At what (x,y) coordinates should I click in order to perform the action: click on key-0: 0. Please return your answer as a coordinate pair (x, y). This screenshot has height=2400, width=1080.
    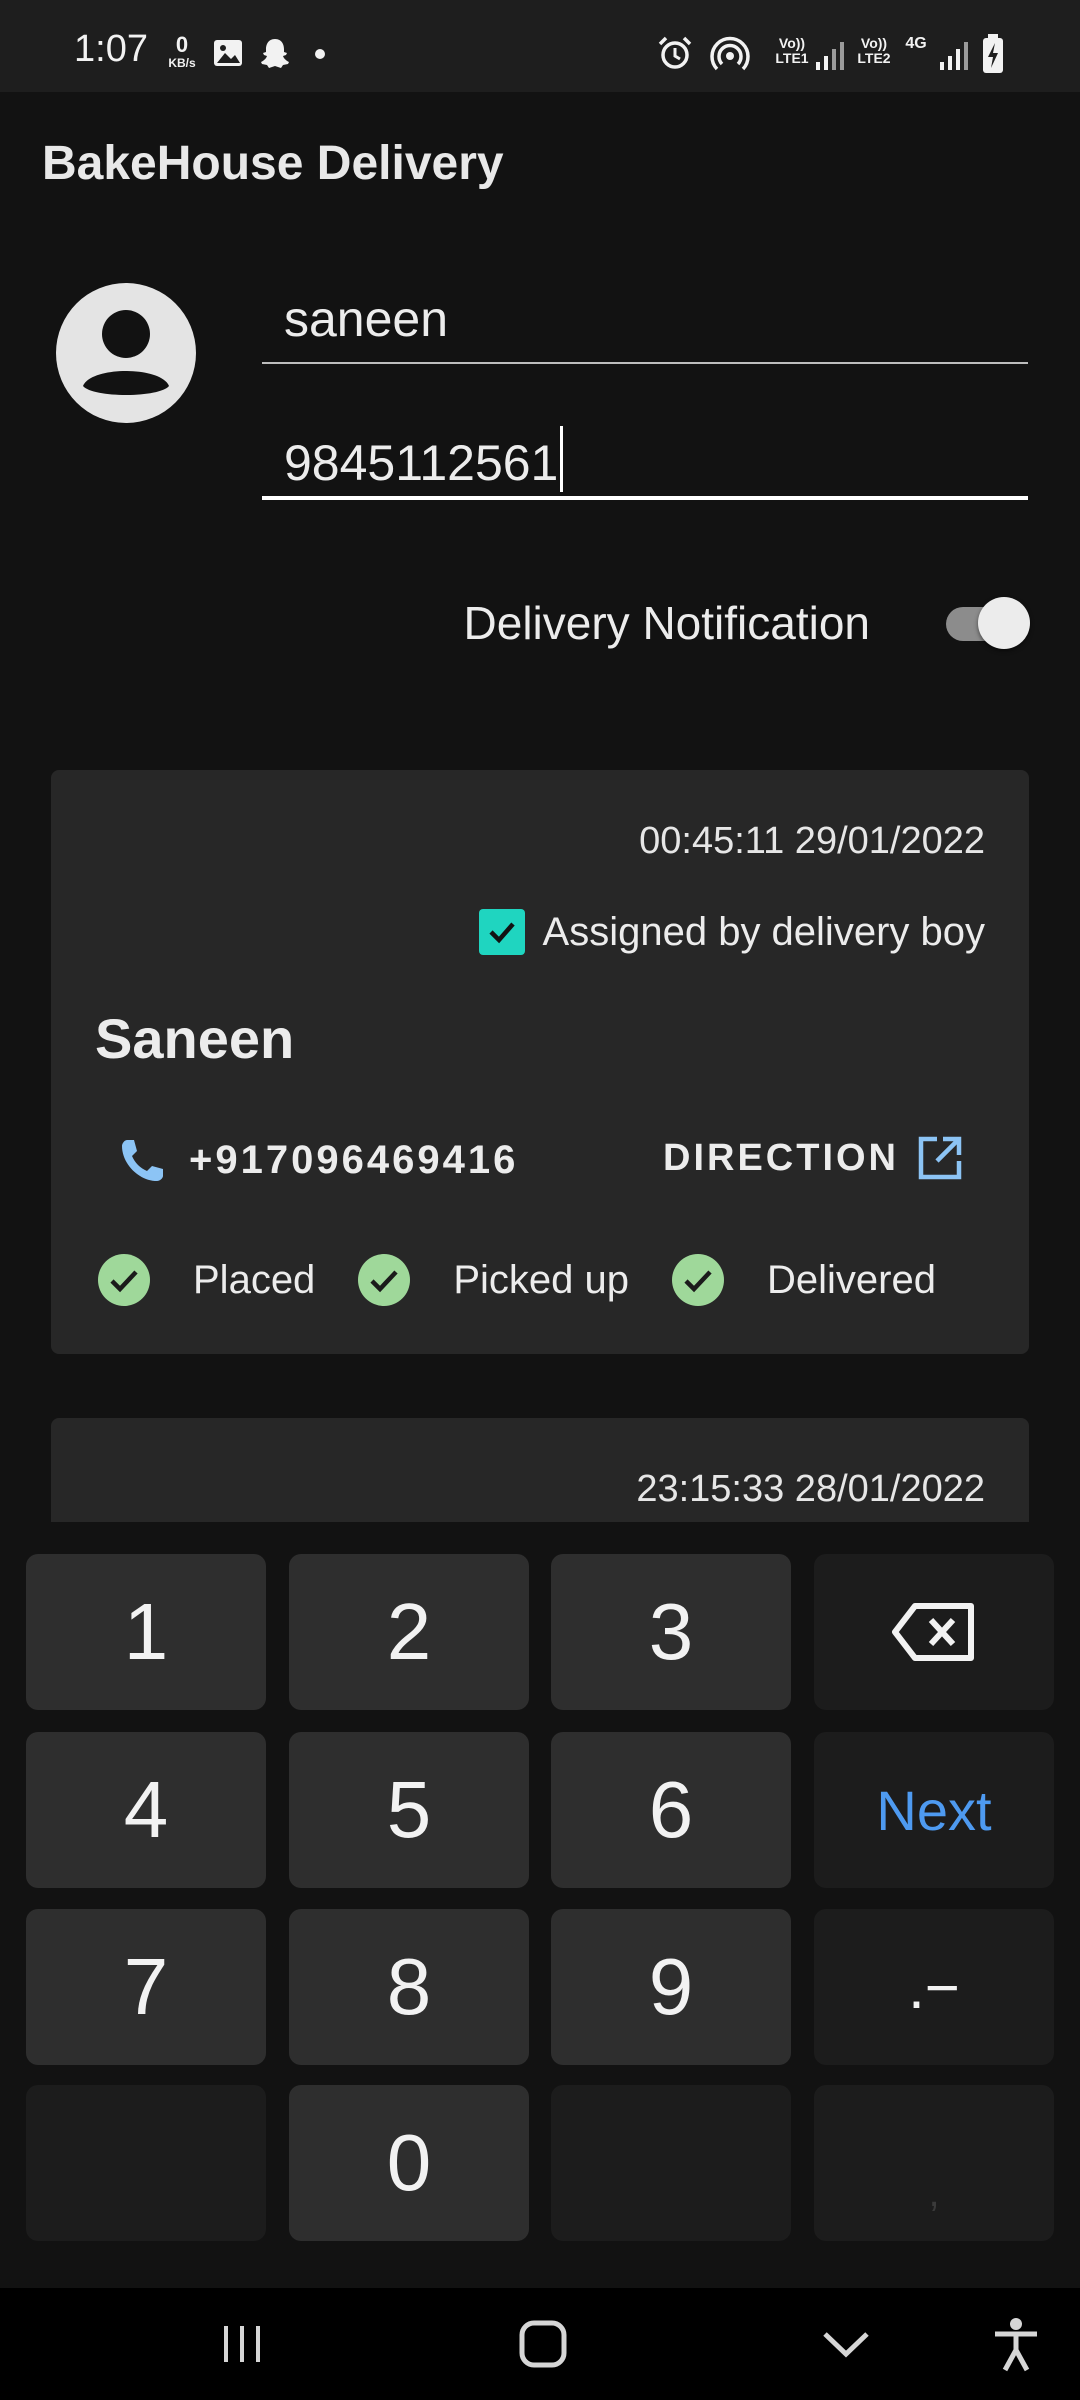
    Looking at the image, I should click on (409, 2163).